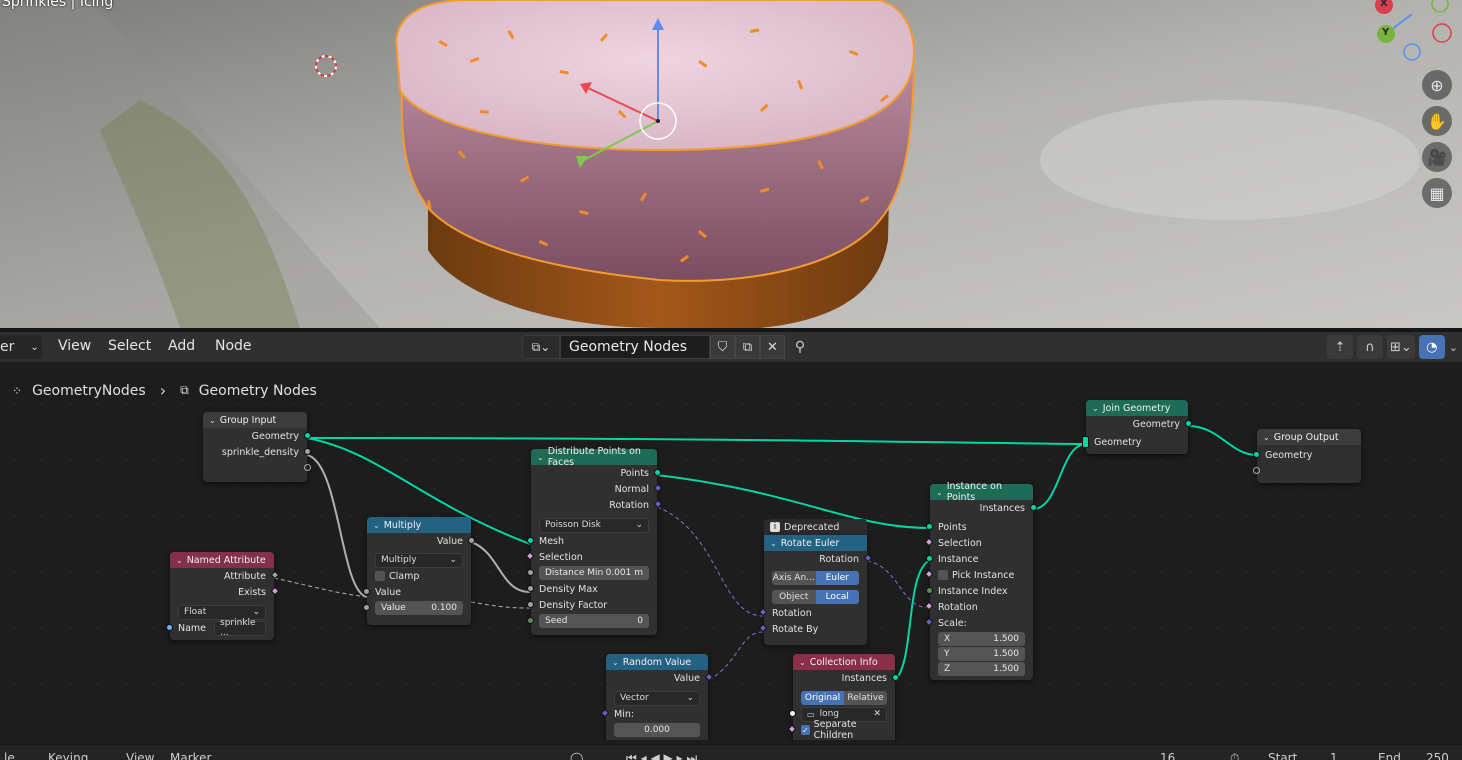  I want to click on node-random-value: ⌄ Random Value Value Vector ⌄ Min: 0.000, so click(657, 697).